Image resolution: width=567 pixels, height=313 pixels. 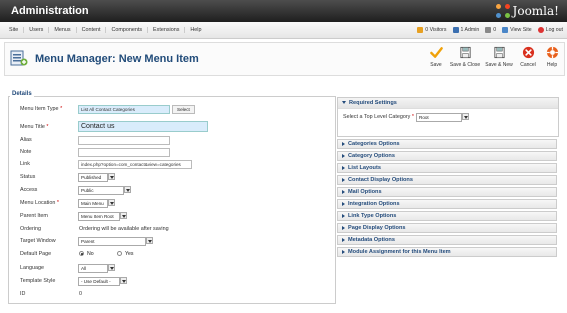 I want to click on default-page-no-radio, so click(x=81, y=253).